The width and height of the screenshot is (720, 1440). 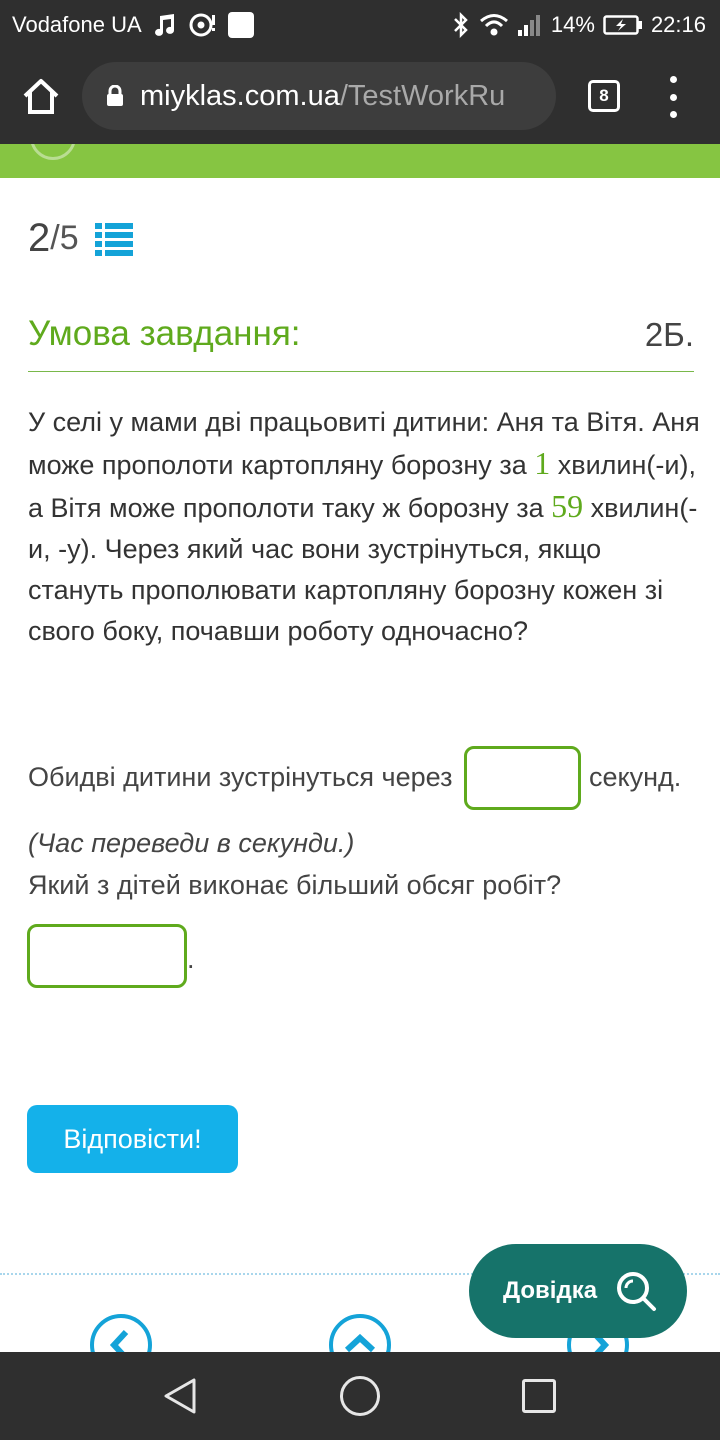 What do you see at coordinates (115, 95) in the screenshot?
I see `lock-icon` at bounding box center [115, 95].